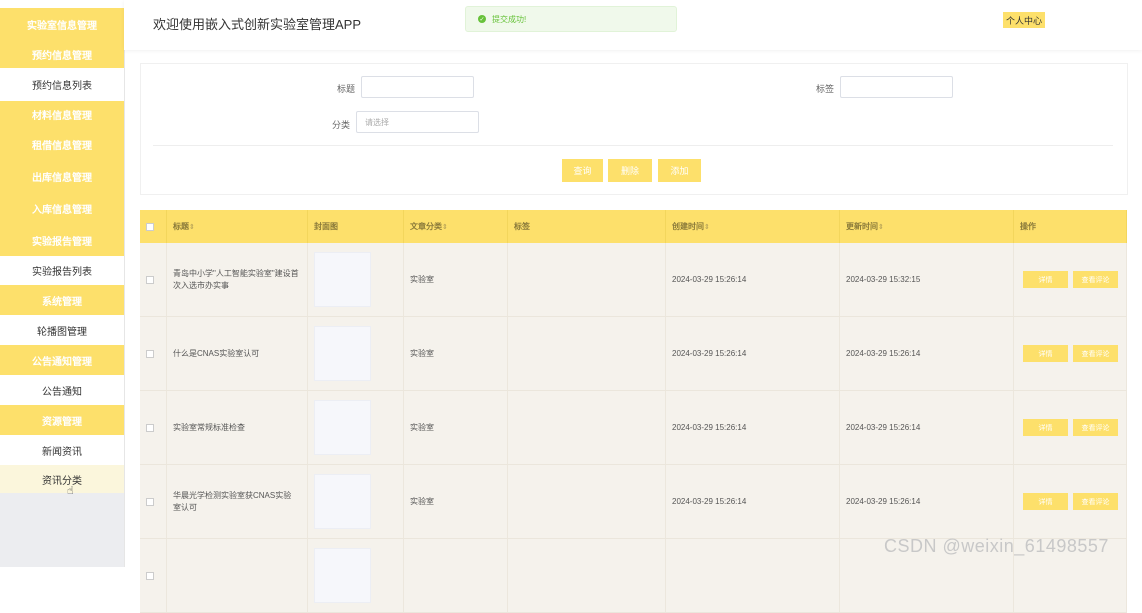 Image resolution: width=1142 pixels, height=613 pixels. I want to click on app-title: 欢迎使用嵌入式创新实验室管理APP, so click(257, 24).